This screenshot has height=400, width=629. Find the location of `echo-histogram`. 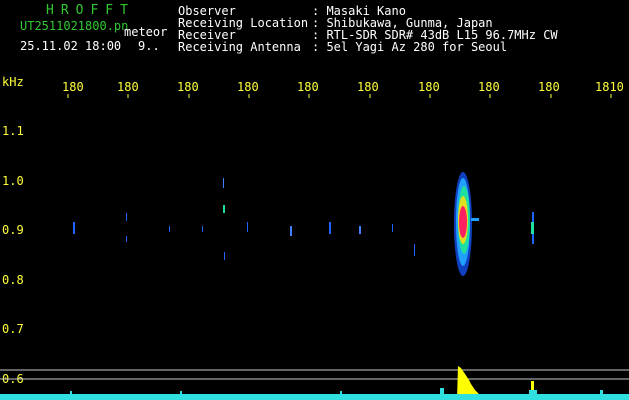

echo-histogram is located at coordinates (314, 383).